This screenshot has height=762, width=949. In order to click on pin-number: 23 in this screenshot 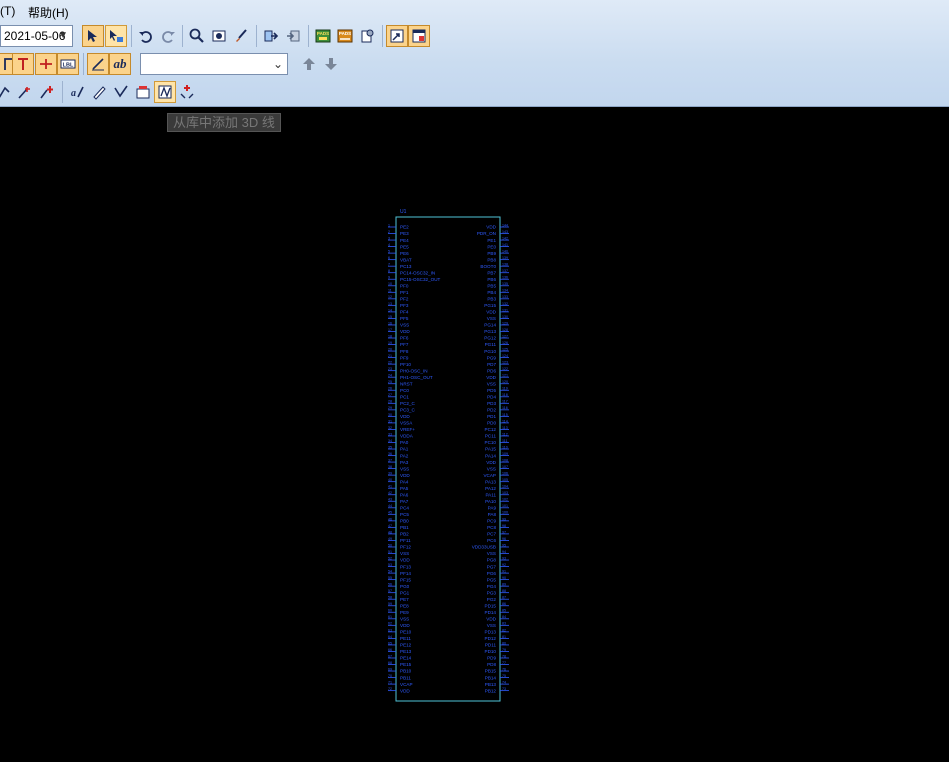, I will do `click(390, 369)`.